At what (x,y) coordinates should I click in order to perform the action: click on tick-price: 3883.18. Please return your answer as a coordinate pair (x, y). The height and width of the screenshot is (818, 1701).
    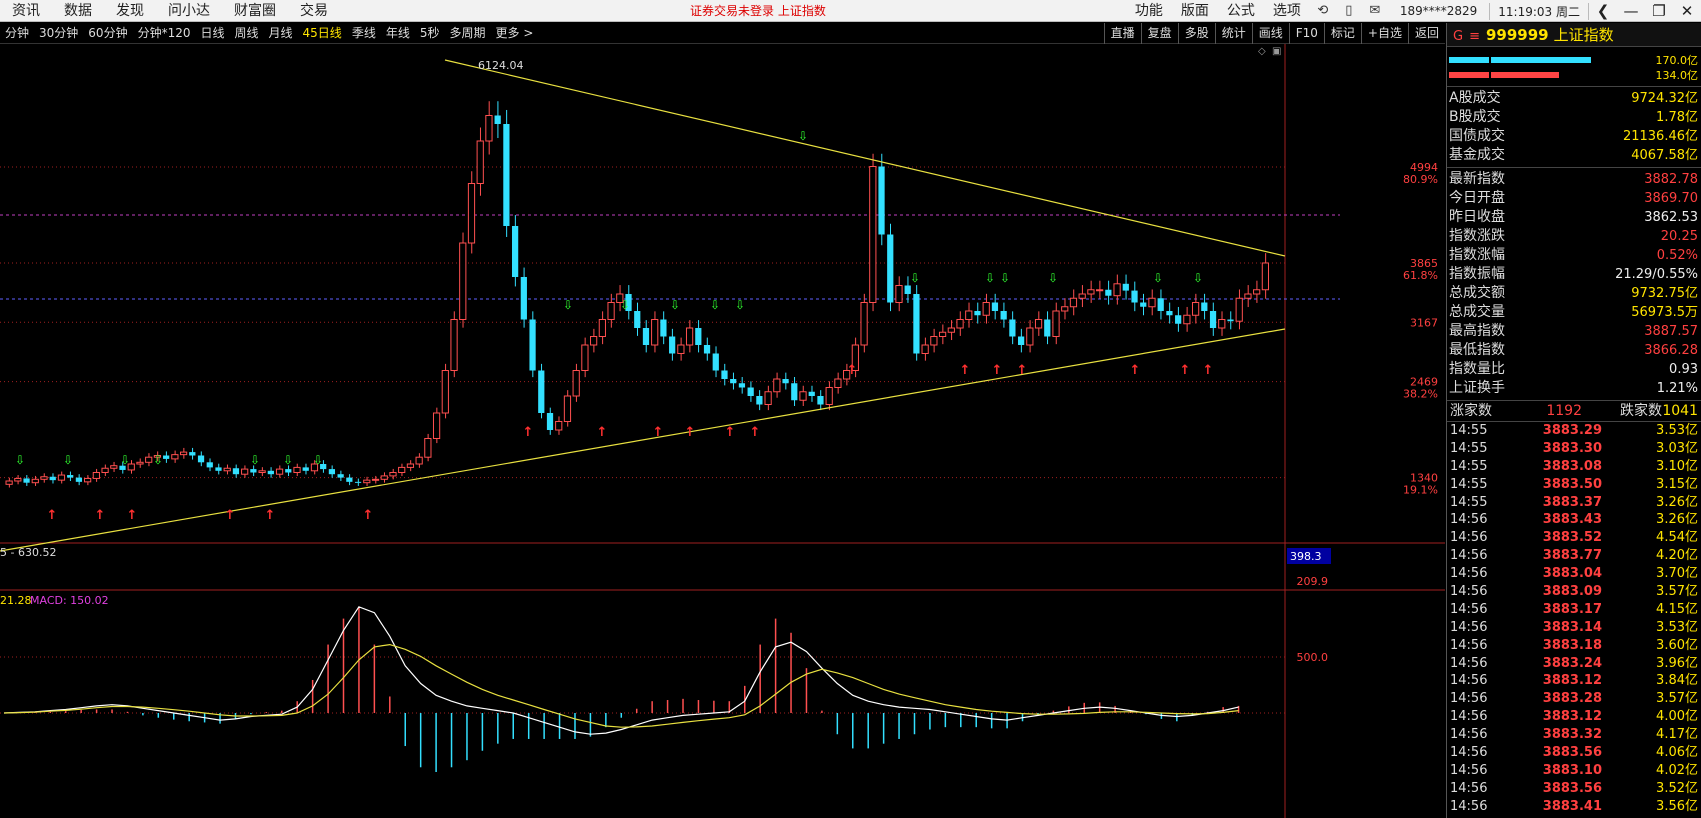
    Looking at the image, I should click on (1572, 645).